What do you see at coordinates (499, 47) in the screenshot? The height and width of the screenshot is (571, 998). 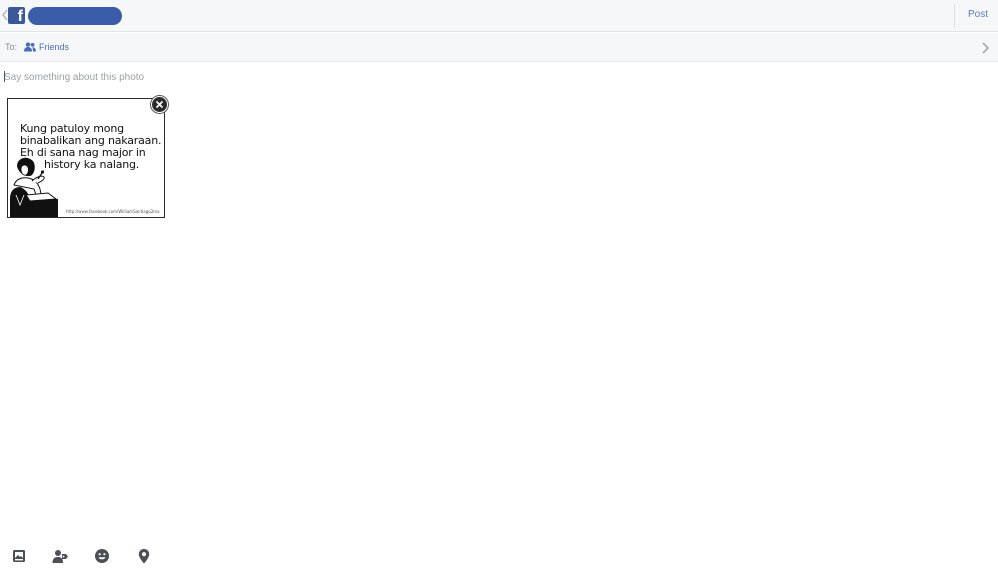 I see `audience-row: To: Friends` at bounding box center [499, 47].